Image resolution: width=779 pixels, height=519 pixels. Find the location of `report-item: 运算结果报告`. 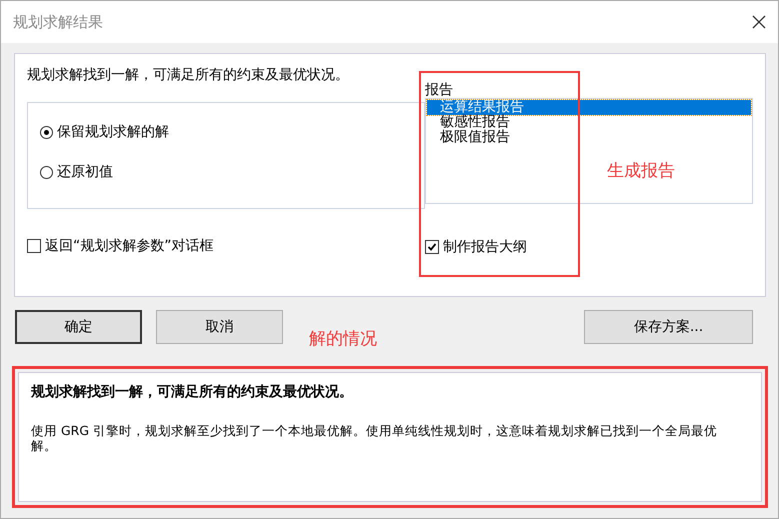

report-item: 运算结果报告 is located at coordinates (589, 107).